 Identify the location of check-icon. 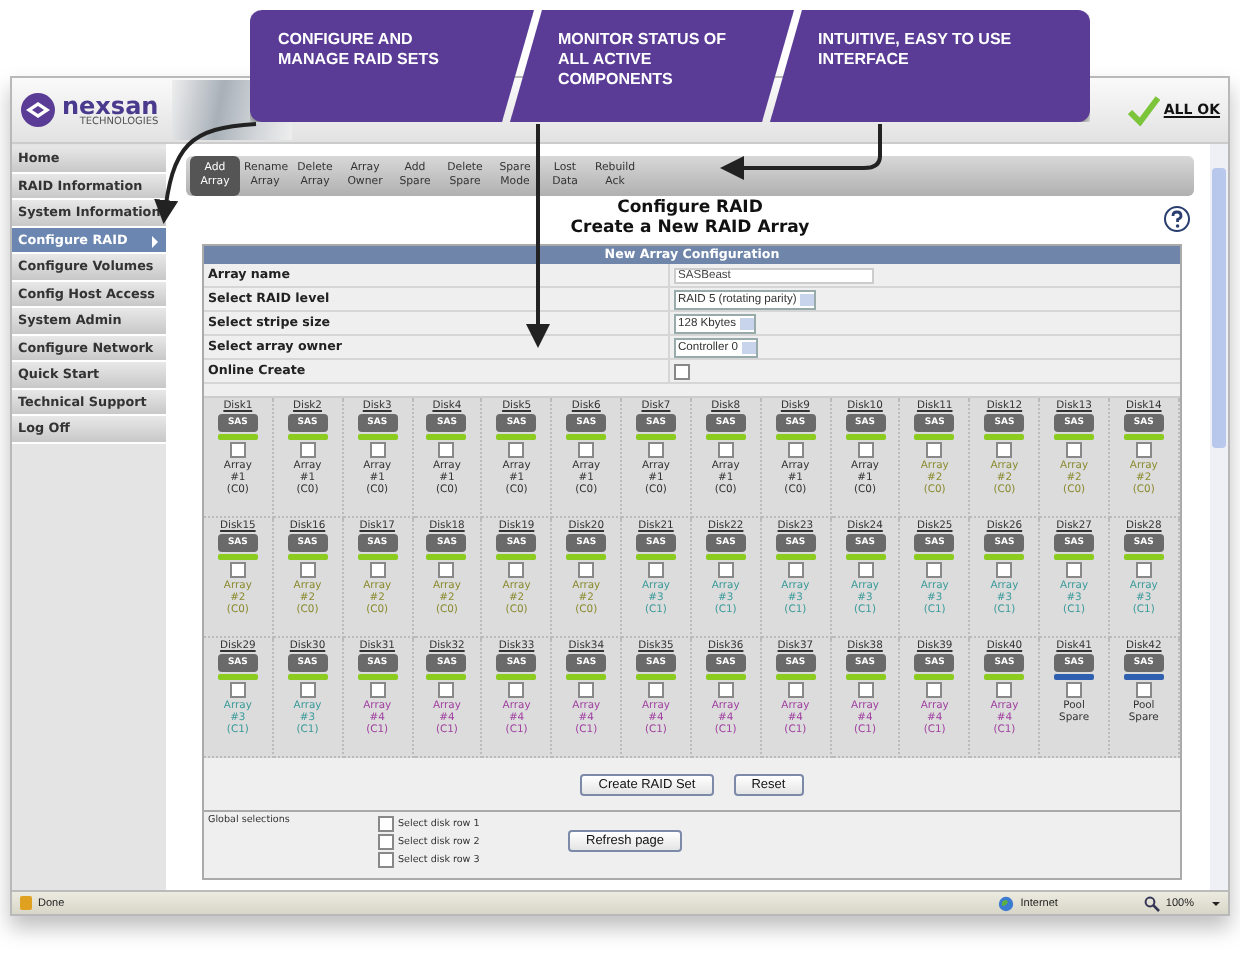
(1143, 110).